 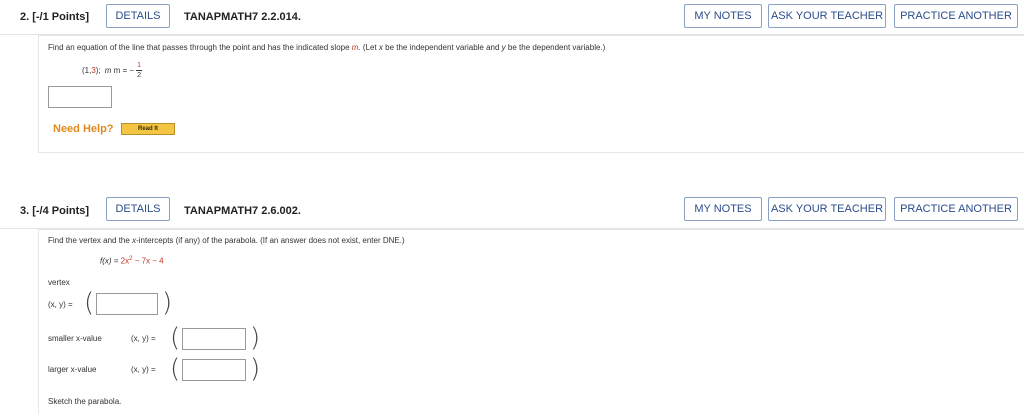 I want to click on slope-fraction: 12, so click(x=139, y=70).